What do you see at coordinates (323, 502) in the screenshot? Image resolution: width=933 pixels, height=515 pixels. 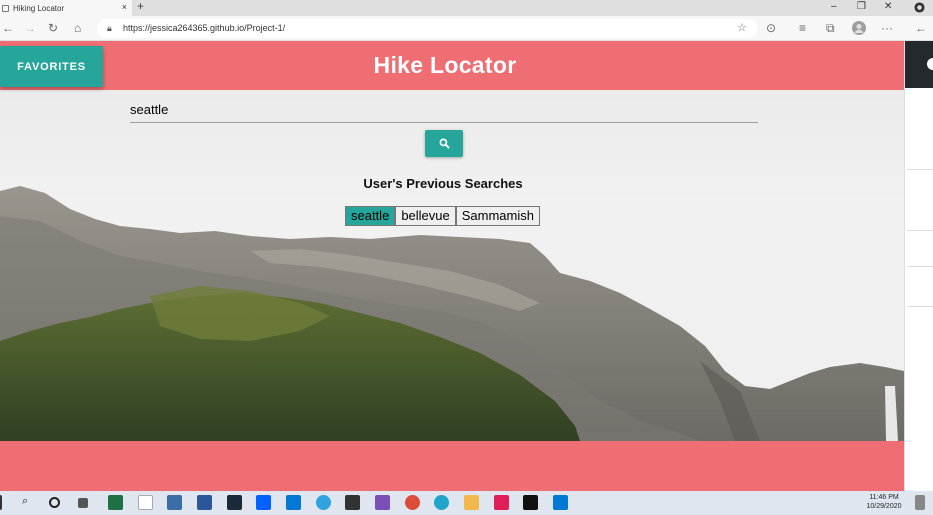 I see `internet-explorer-icon` at bounding box center [323, 502].